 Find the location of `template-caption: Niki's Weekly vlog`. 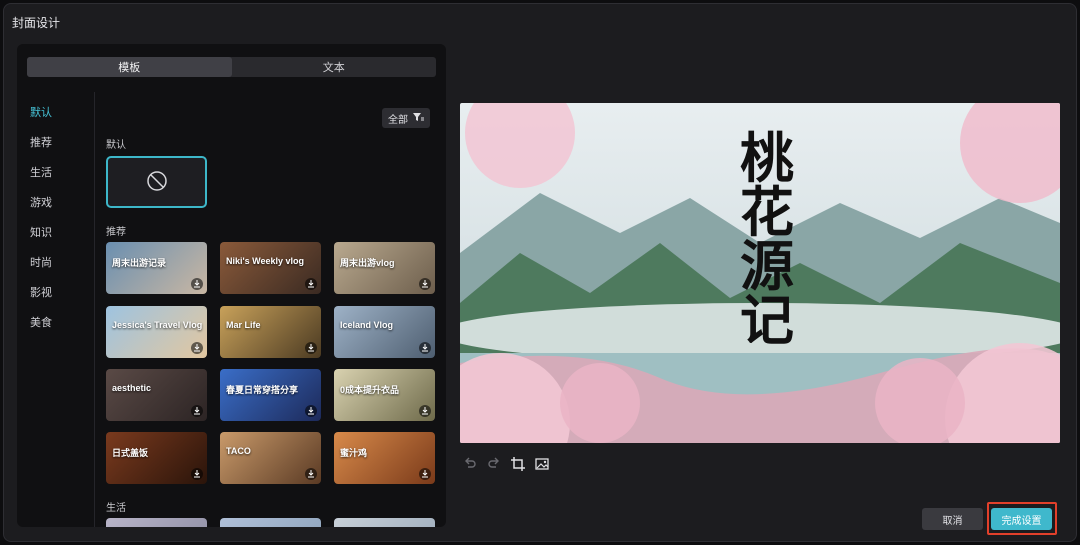

template-caption: Niki's Weekly vlog is located at coordinates (265, 261).